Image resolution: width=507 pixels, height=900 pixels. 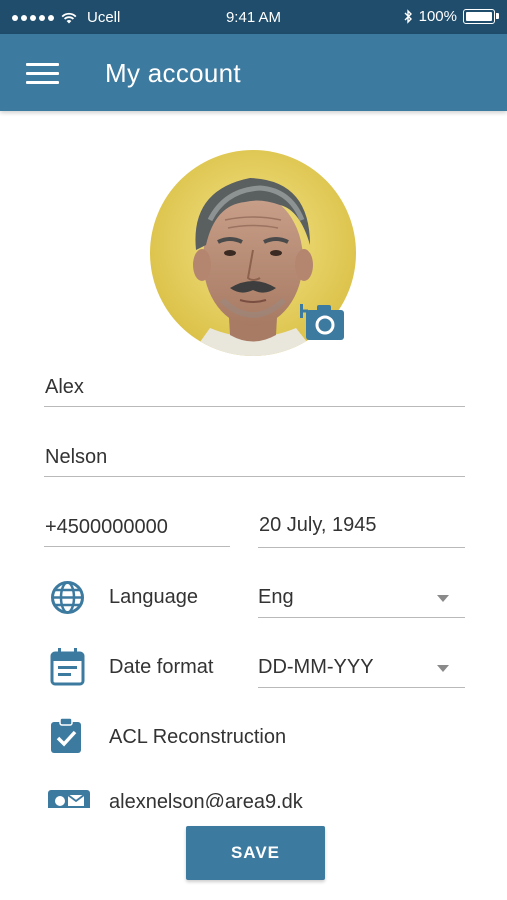 I want to click on status-bar: Ucell 9:41 AM 100%, so click(x=253, y=17).